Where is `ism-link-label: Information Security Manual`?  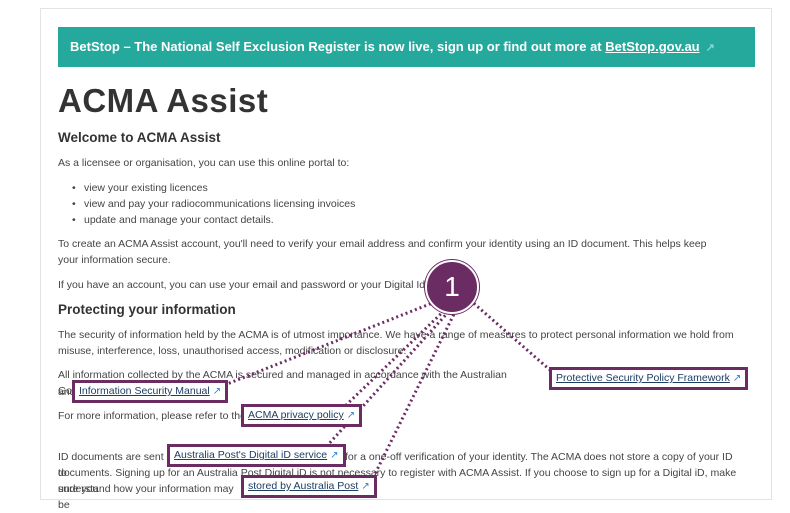
ism-link-label: Information Security Manual is located at coordinates (144, 391).